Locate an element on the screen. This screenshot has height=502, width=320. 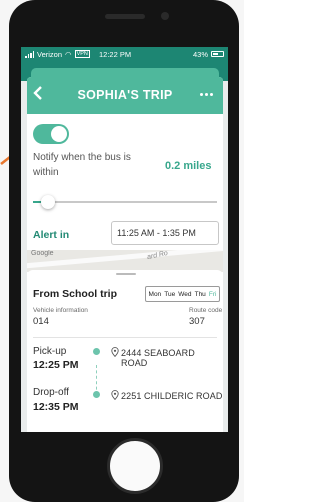
day-thu: Thu is located at coordinates (200, 294).